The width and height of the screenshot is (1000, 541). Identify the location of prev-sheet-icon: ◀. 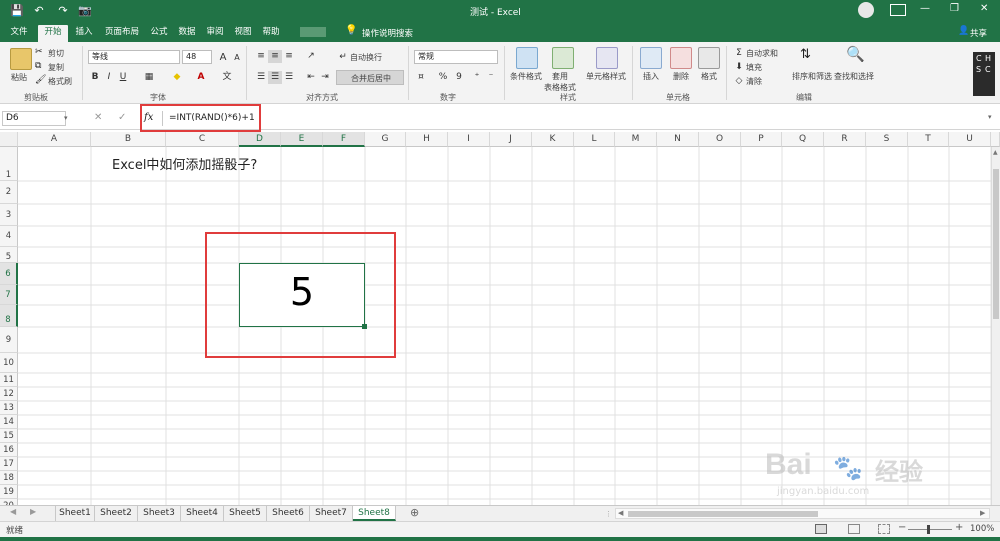
(13, 511).